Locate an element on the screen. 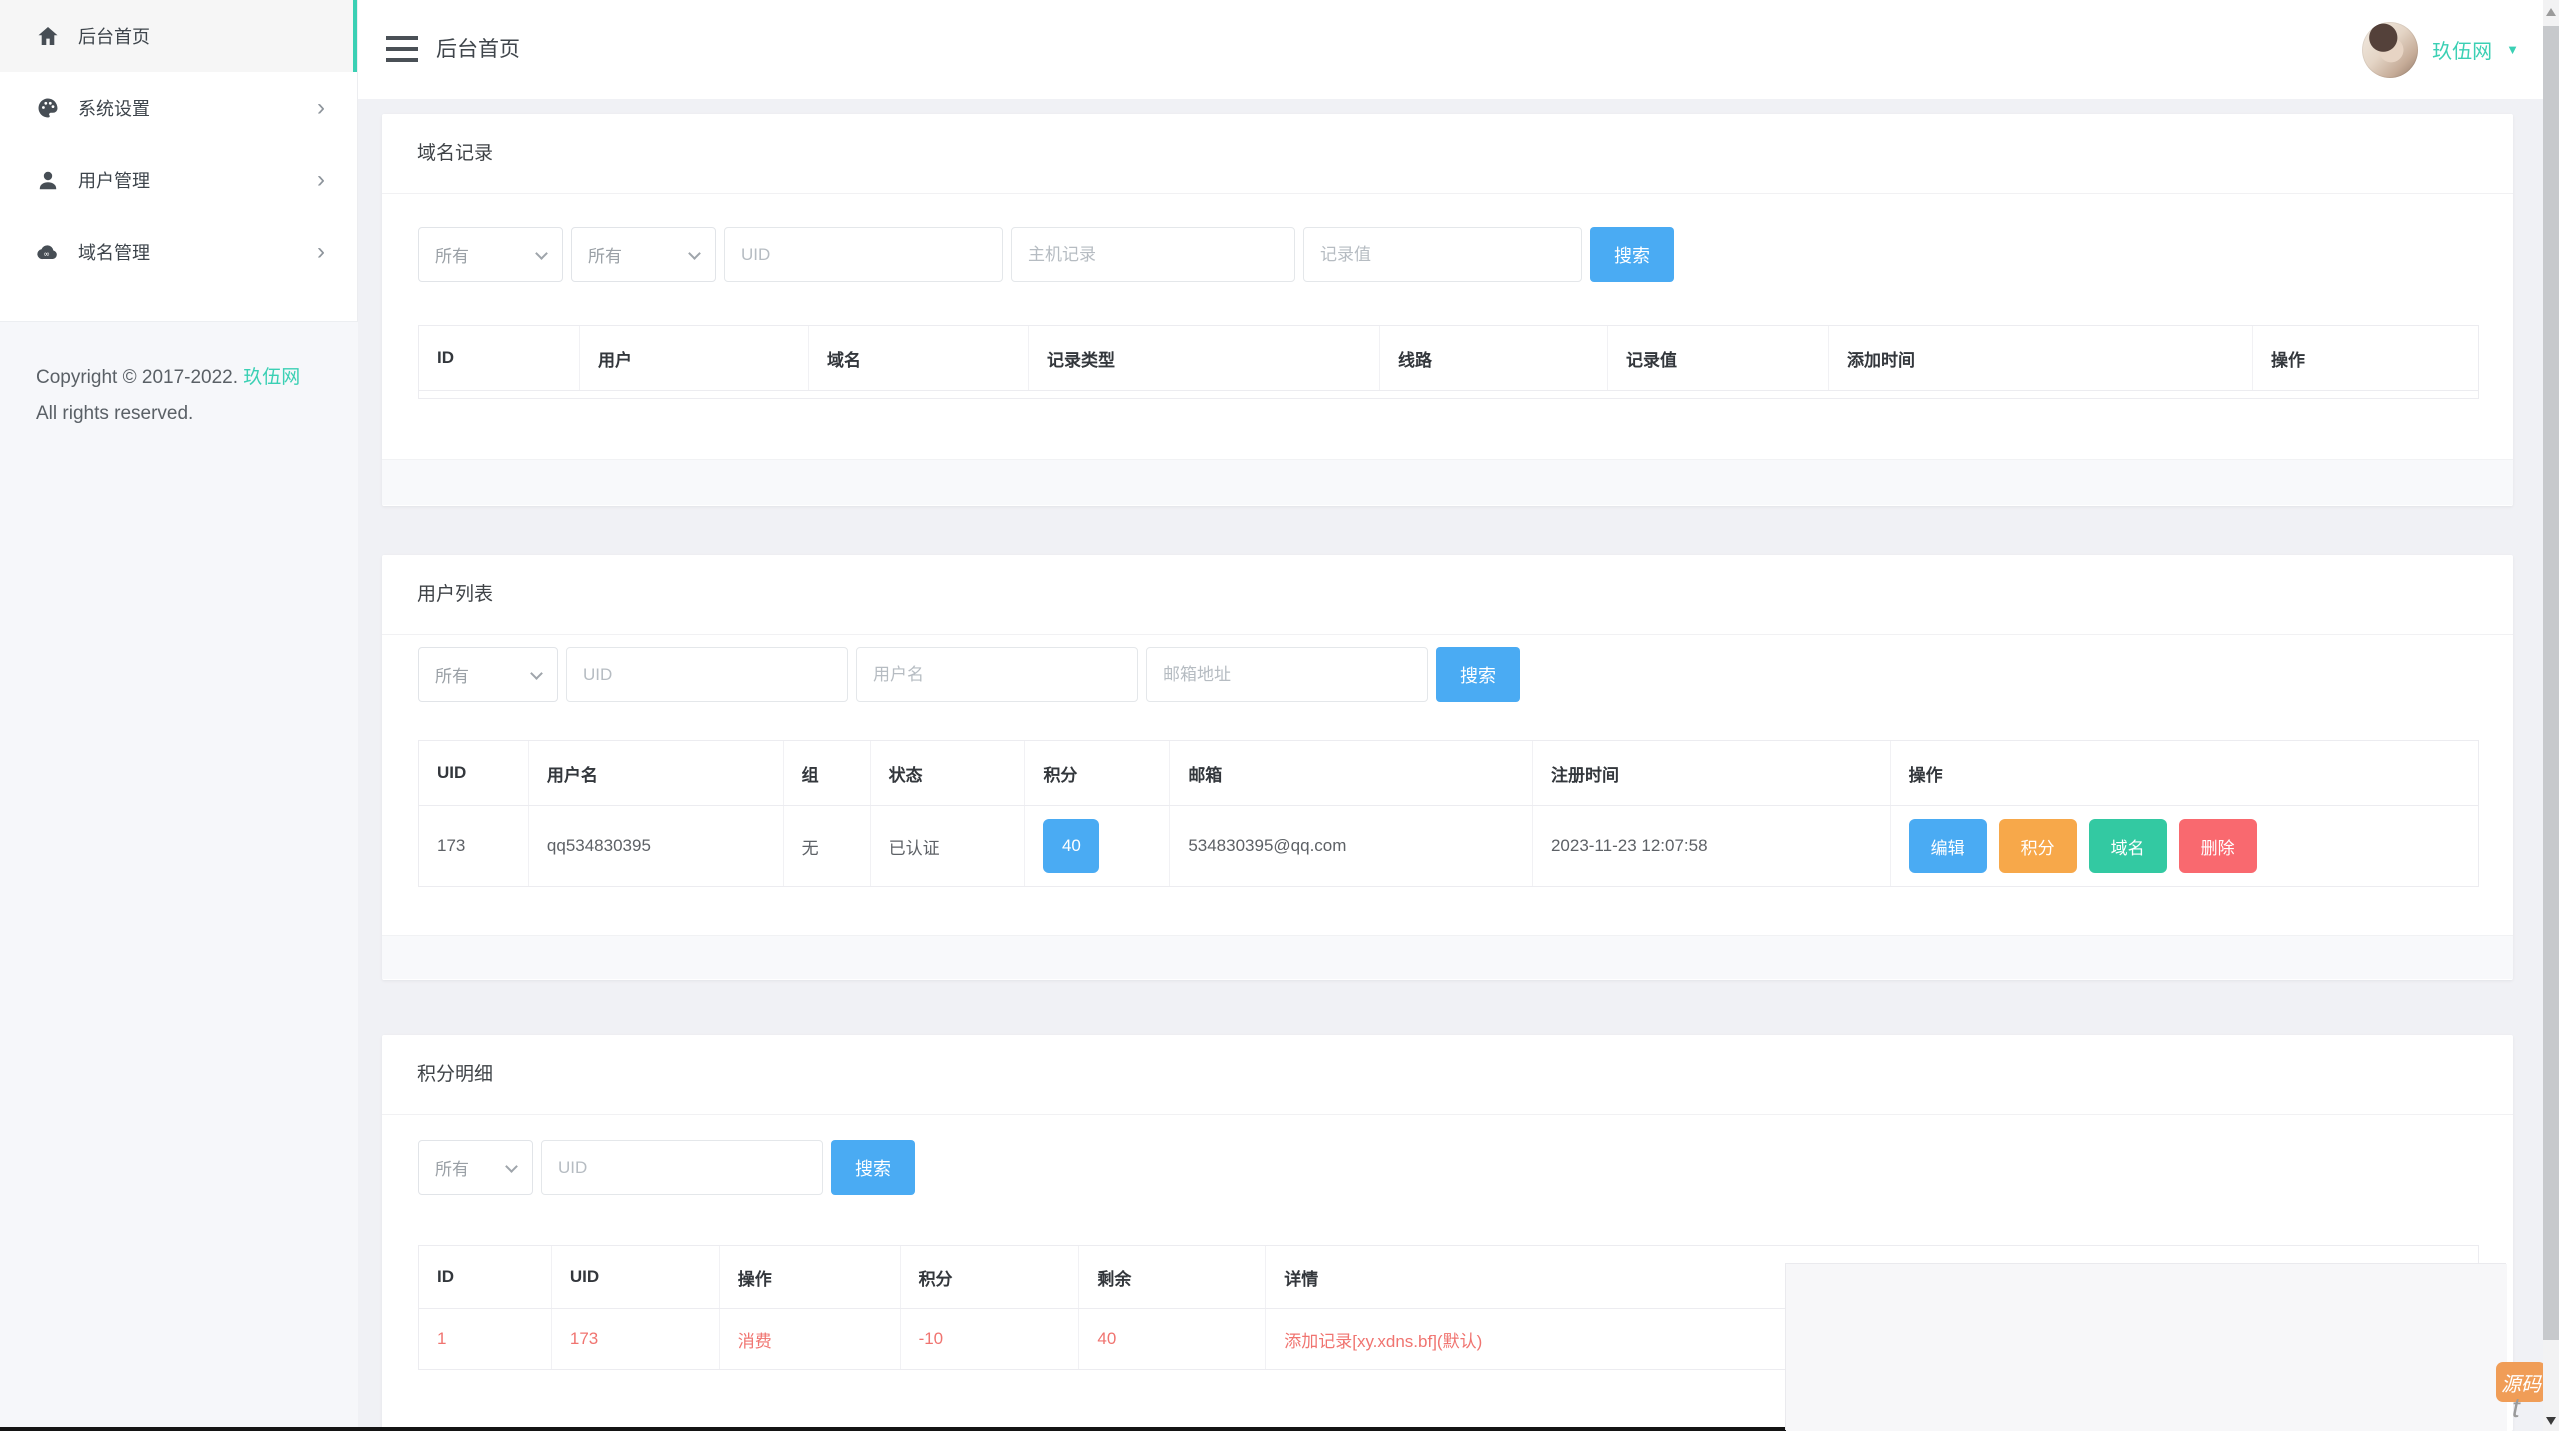 The width and height of the screenshot is (2559, 1431). sidebar-menu: 后台首页 系统设置 › 用户管理 › ∞ 域名管理 › is located at coordinates (179, 161).